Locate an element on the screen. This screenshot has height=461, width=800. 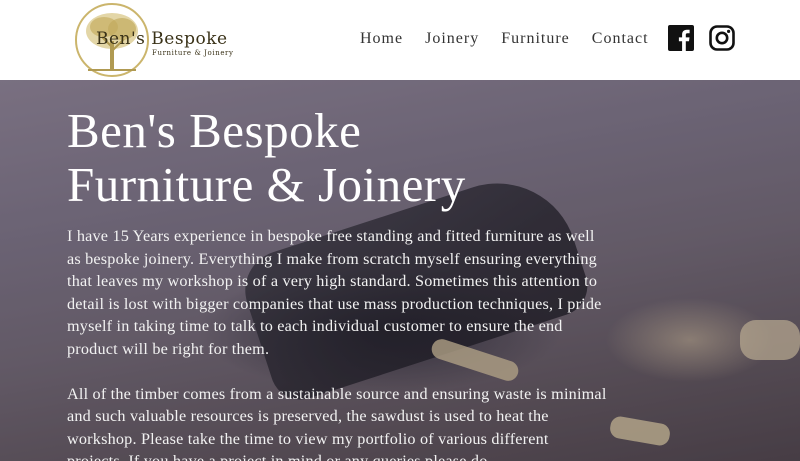
facebook-icon is located at coordinates (681, 38).